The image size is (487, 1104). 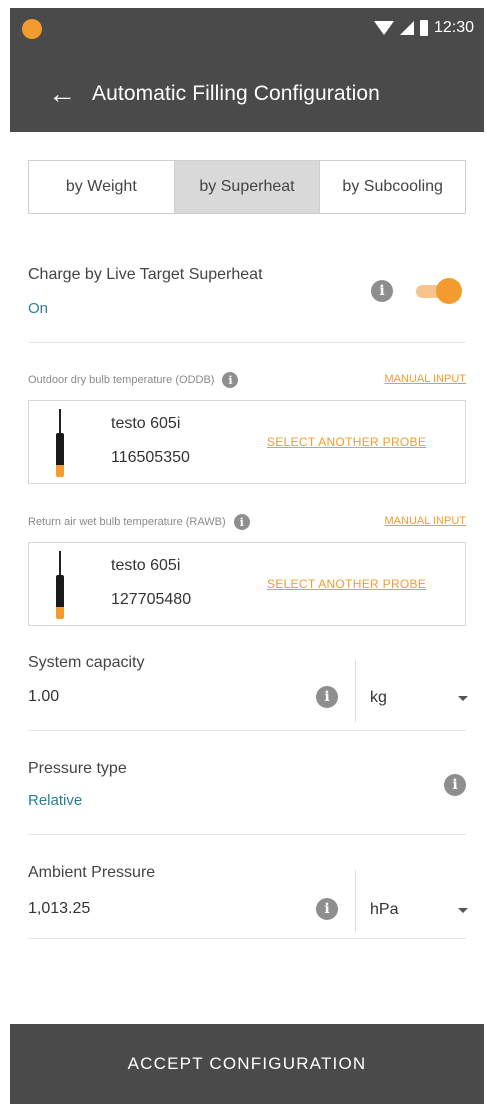 I want to click on tab-by-superheat: by Superheat, so click(x=247, y=187).